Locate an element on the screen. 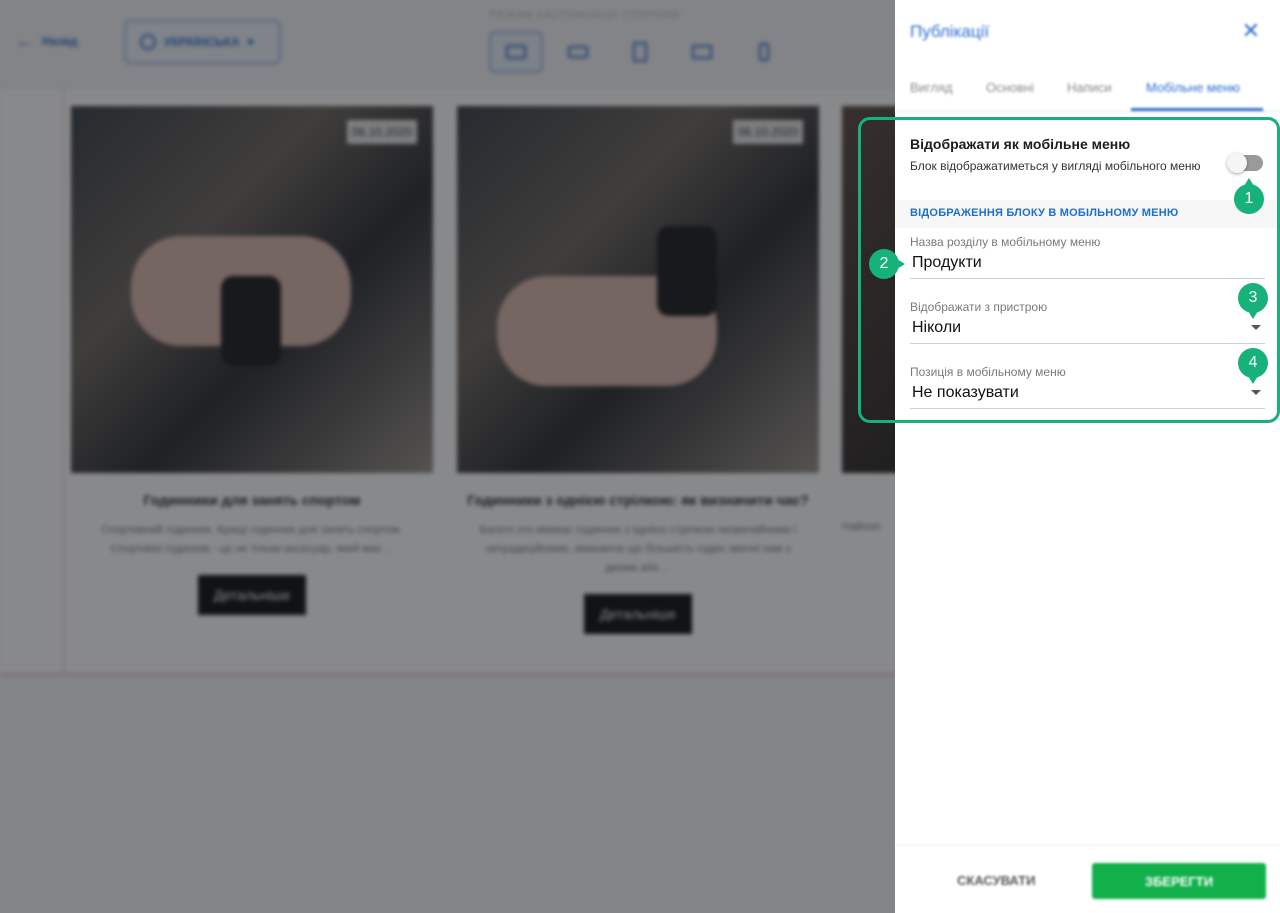 This screenshot has width=1280, height=913. tab-captions: Написи is located at coordinates (1089, 87).